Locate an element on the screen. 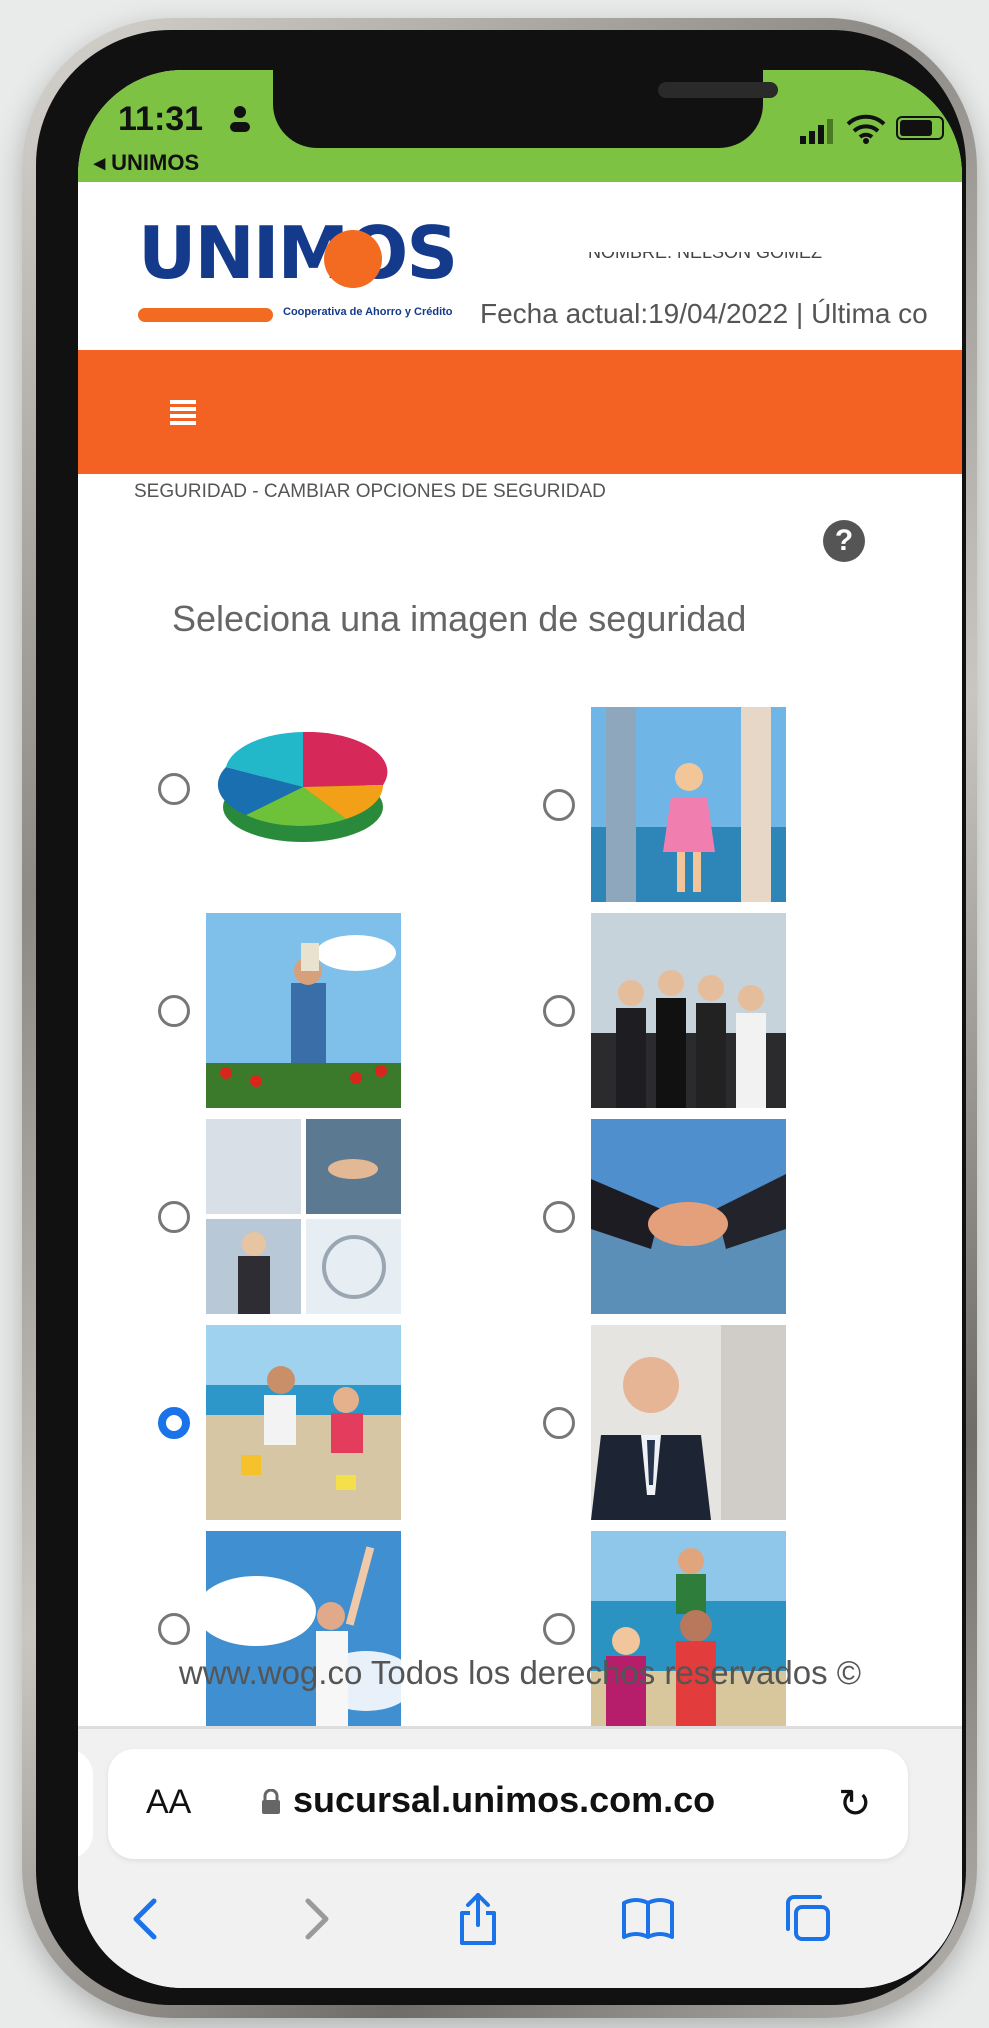 The height and width of the screenshot is (2028, 989). child-beach-image is located at coordinates (688, 804).